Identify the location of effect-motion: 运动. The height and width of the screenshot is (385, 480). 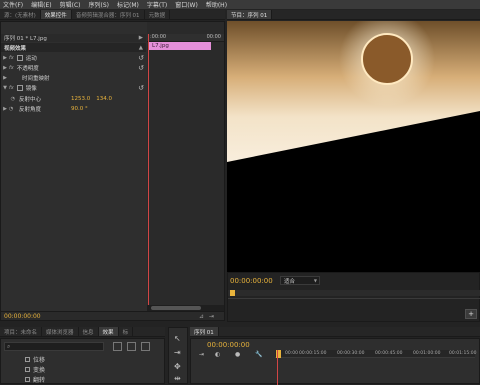
(31, 58).